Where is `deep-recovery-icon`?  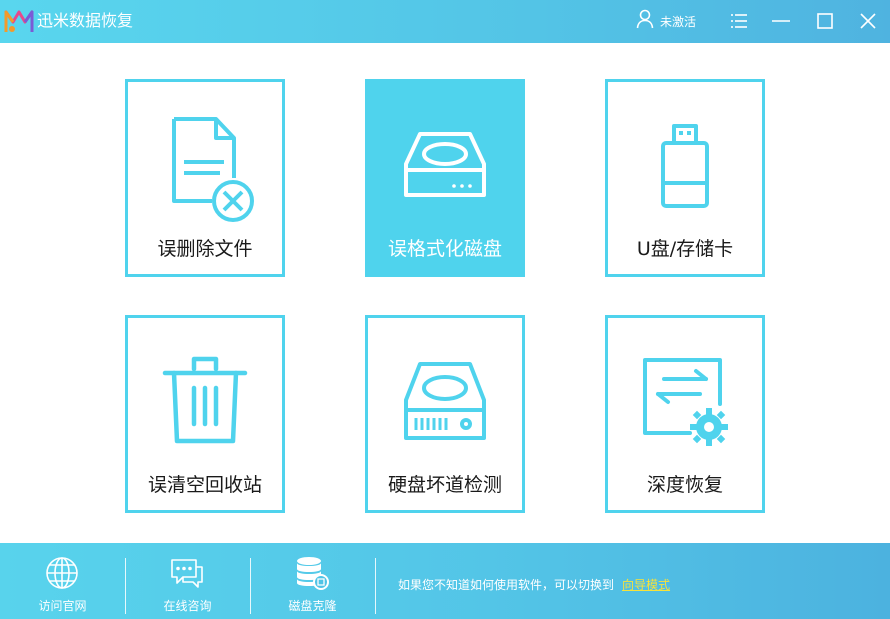
deep-recovery-icon is located at coordinates (685, 402).